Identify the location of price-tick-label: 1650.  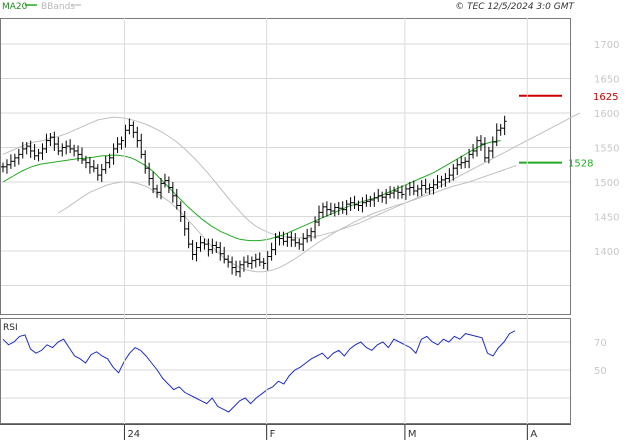
(606, 80).